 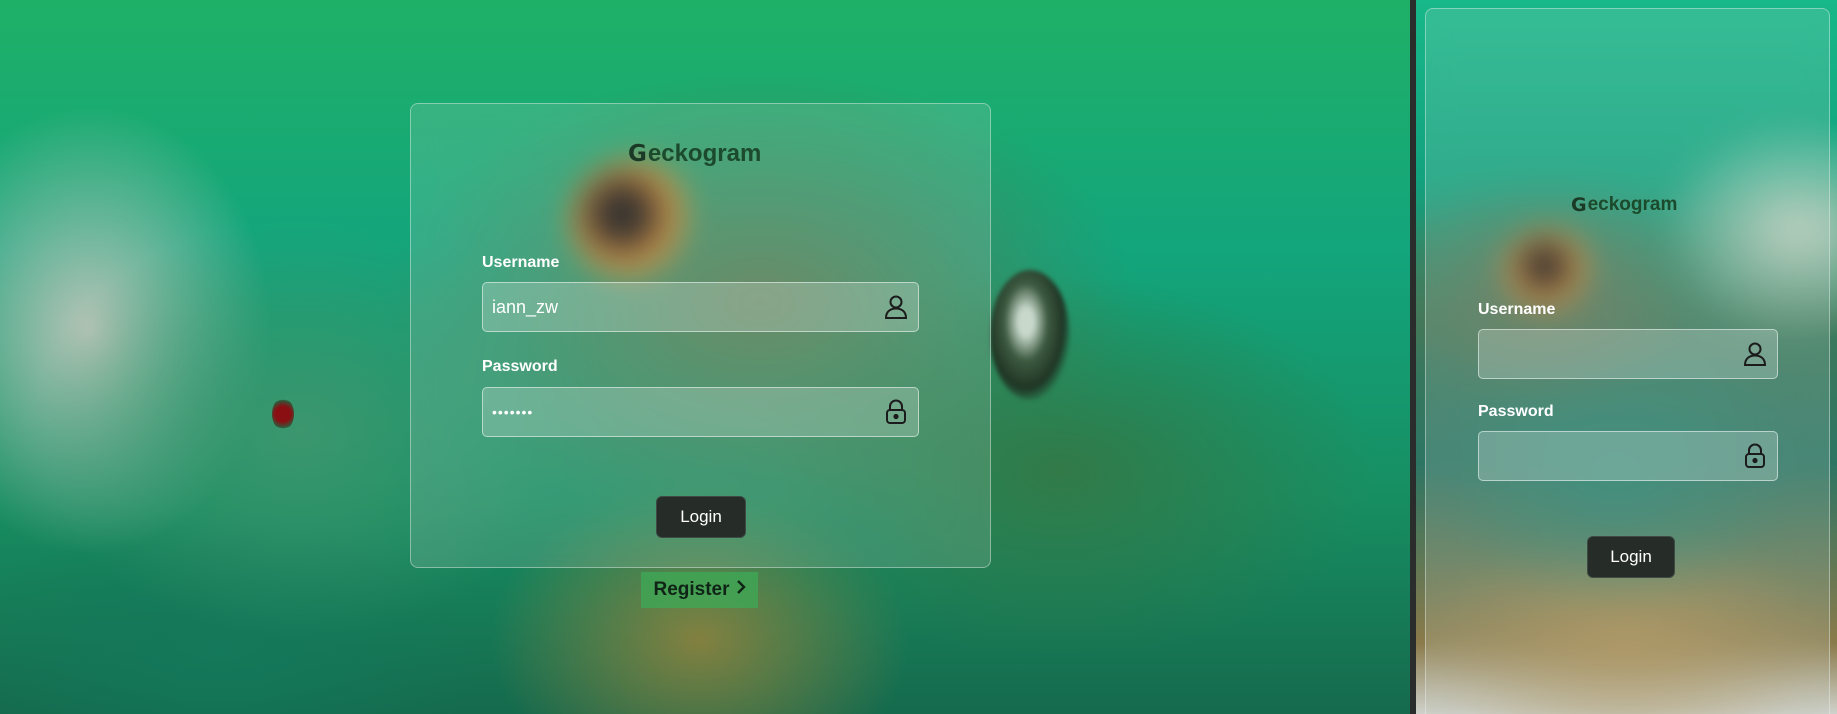 I want to click on username-input: iann_zw, so click(x=683, y=307).